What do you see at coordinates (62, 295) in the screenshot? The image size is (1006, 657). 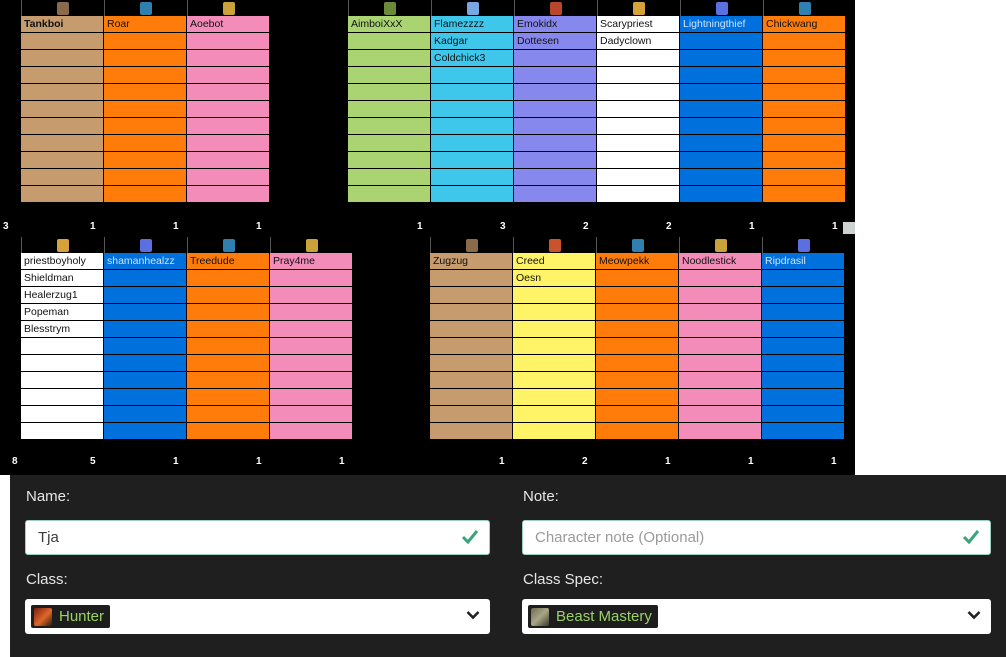 I see `roster-cell: Healerzug1` at bounding box center [62, 295].